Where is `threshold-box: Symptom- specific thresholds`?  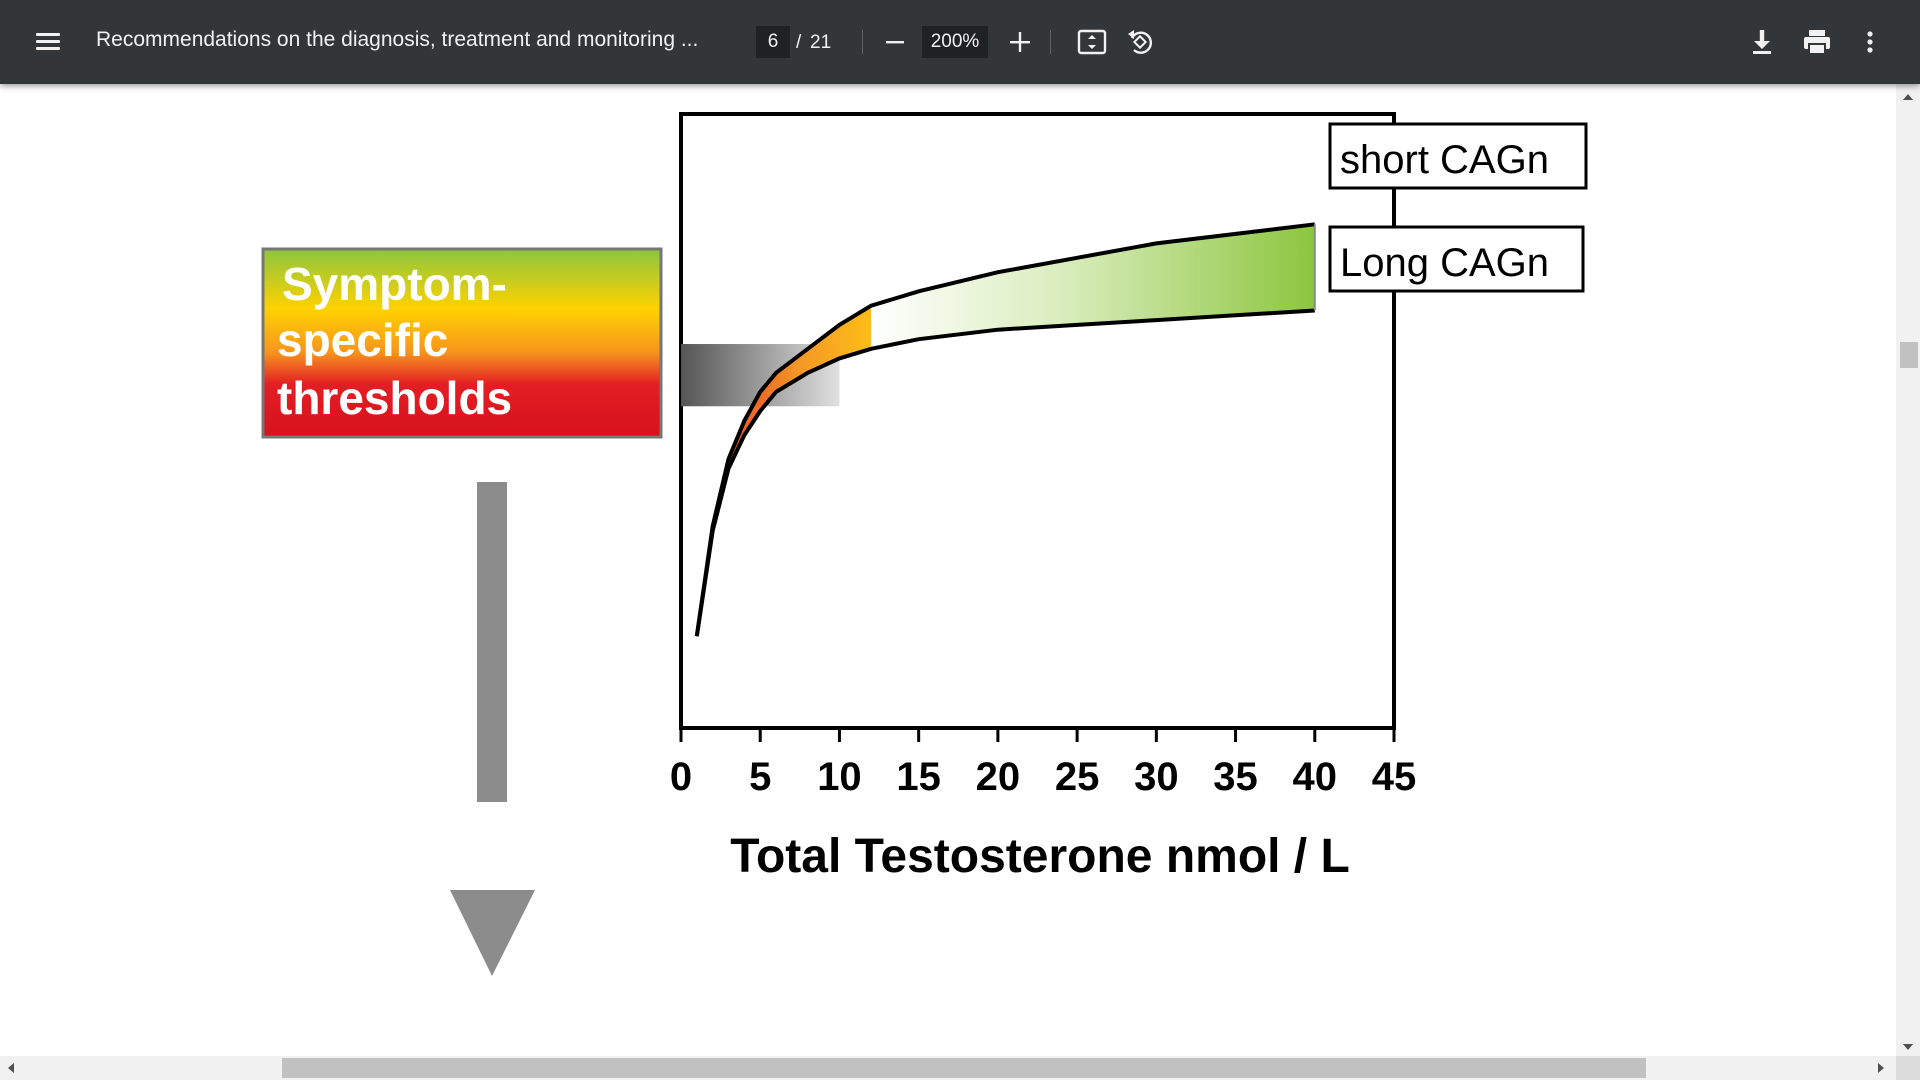 threshold-box: Symptom- specific thresholds is located at coordinates (462, 343).